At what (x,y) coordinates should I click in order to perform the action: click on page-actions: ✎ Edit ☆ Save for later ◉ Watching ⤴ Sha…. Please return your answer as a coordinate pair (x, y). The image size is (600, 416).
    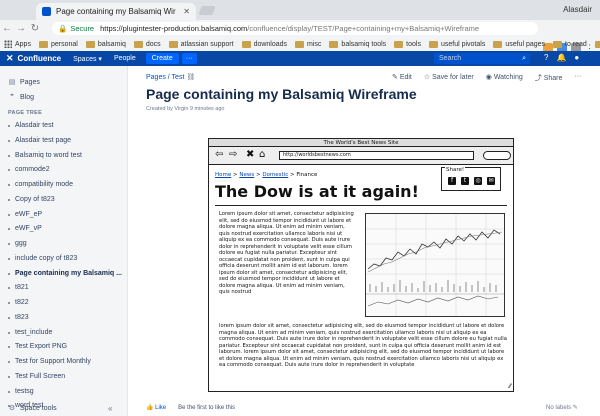
    Looking at the image, I should click on (486, 78).